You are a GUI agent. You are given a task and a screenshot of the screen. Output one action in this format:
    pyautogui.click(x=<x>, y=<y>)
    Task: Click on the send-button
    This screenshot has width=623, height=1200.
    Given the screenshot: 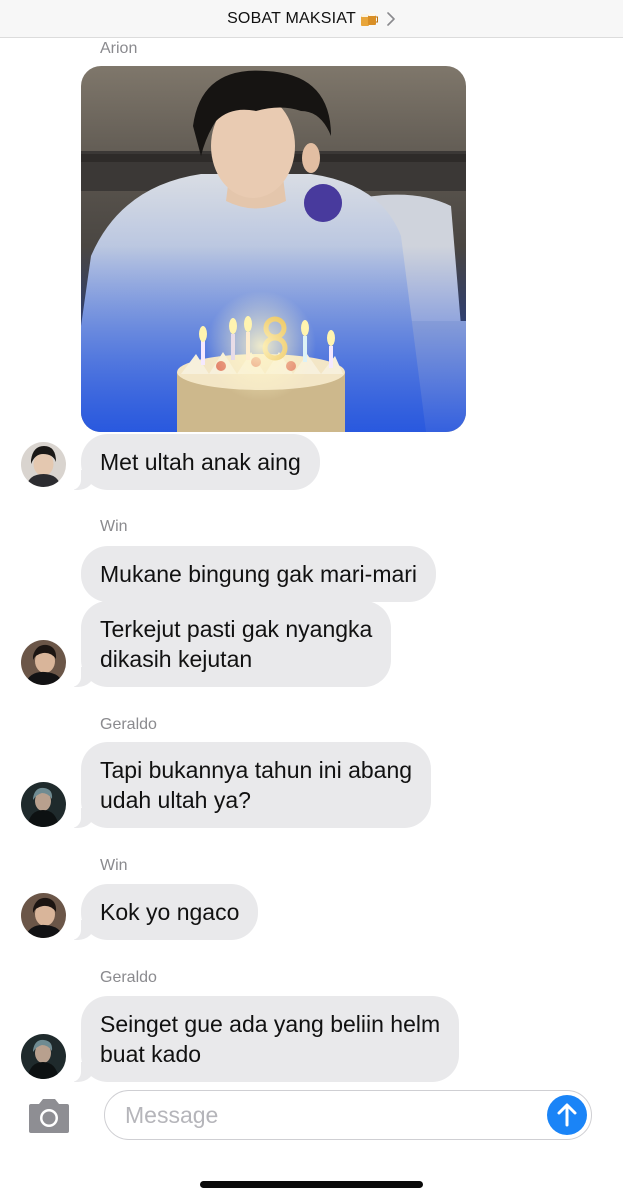 What is the action you would take?
    pyautogui.click(x=567, y=1115)
    